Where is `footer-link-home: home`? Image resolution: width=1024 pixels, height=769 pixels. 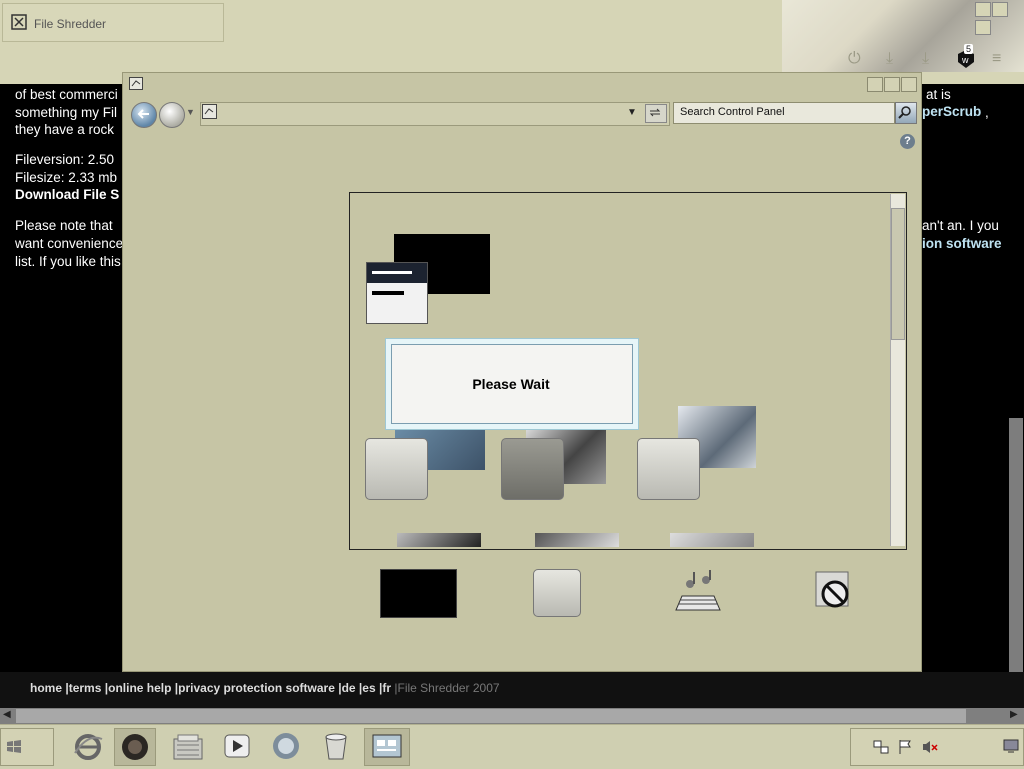
footer-link-home: home is located at coordinates (46, 688).